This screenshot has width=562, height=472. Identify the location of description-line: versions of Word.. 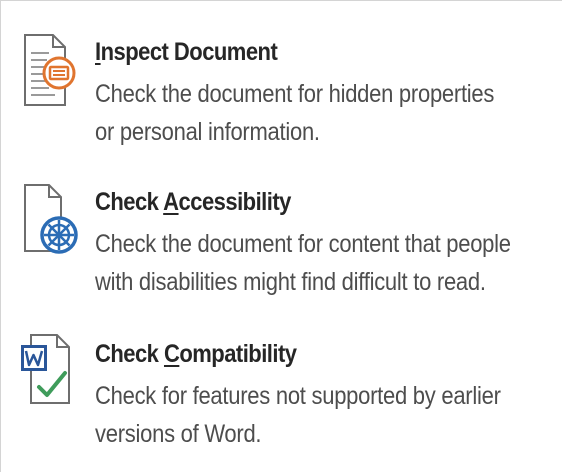
(178, 434).